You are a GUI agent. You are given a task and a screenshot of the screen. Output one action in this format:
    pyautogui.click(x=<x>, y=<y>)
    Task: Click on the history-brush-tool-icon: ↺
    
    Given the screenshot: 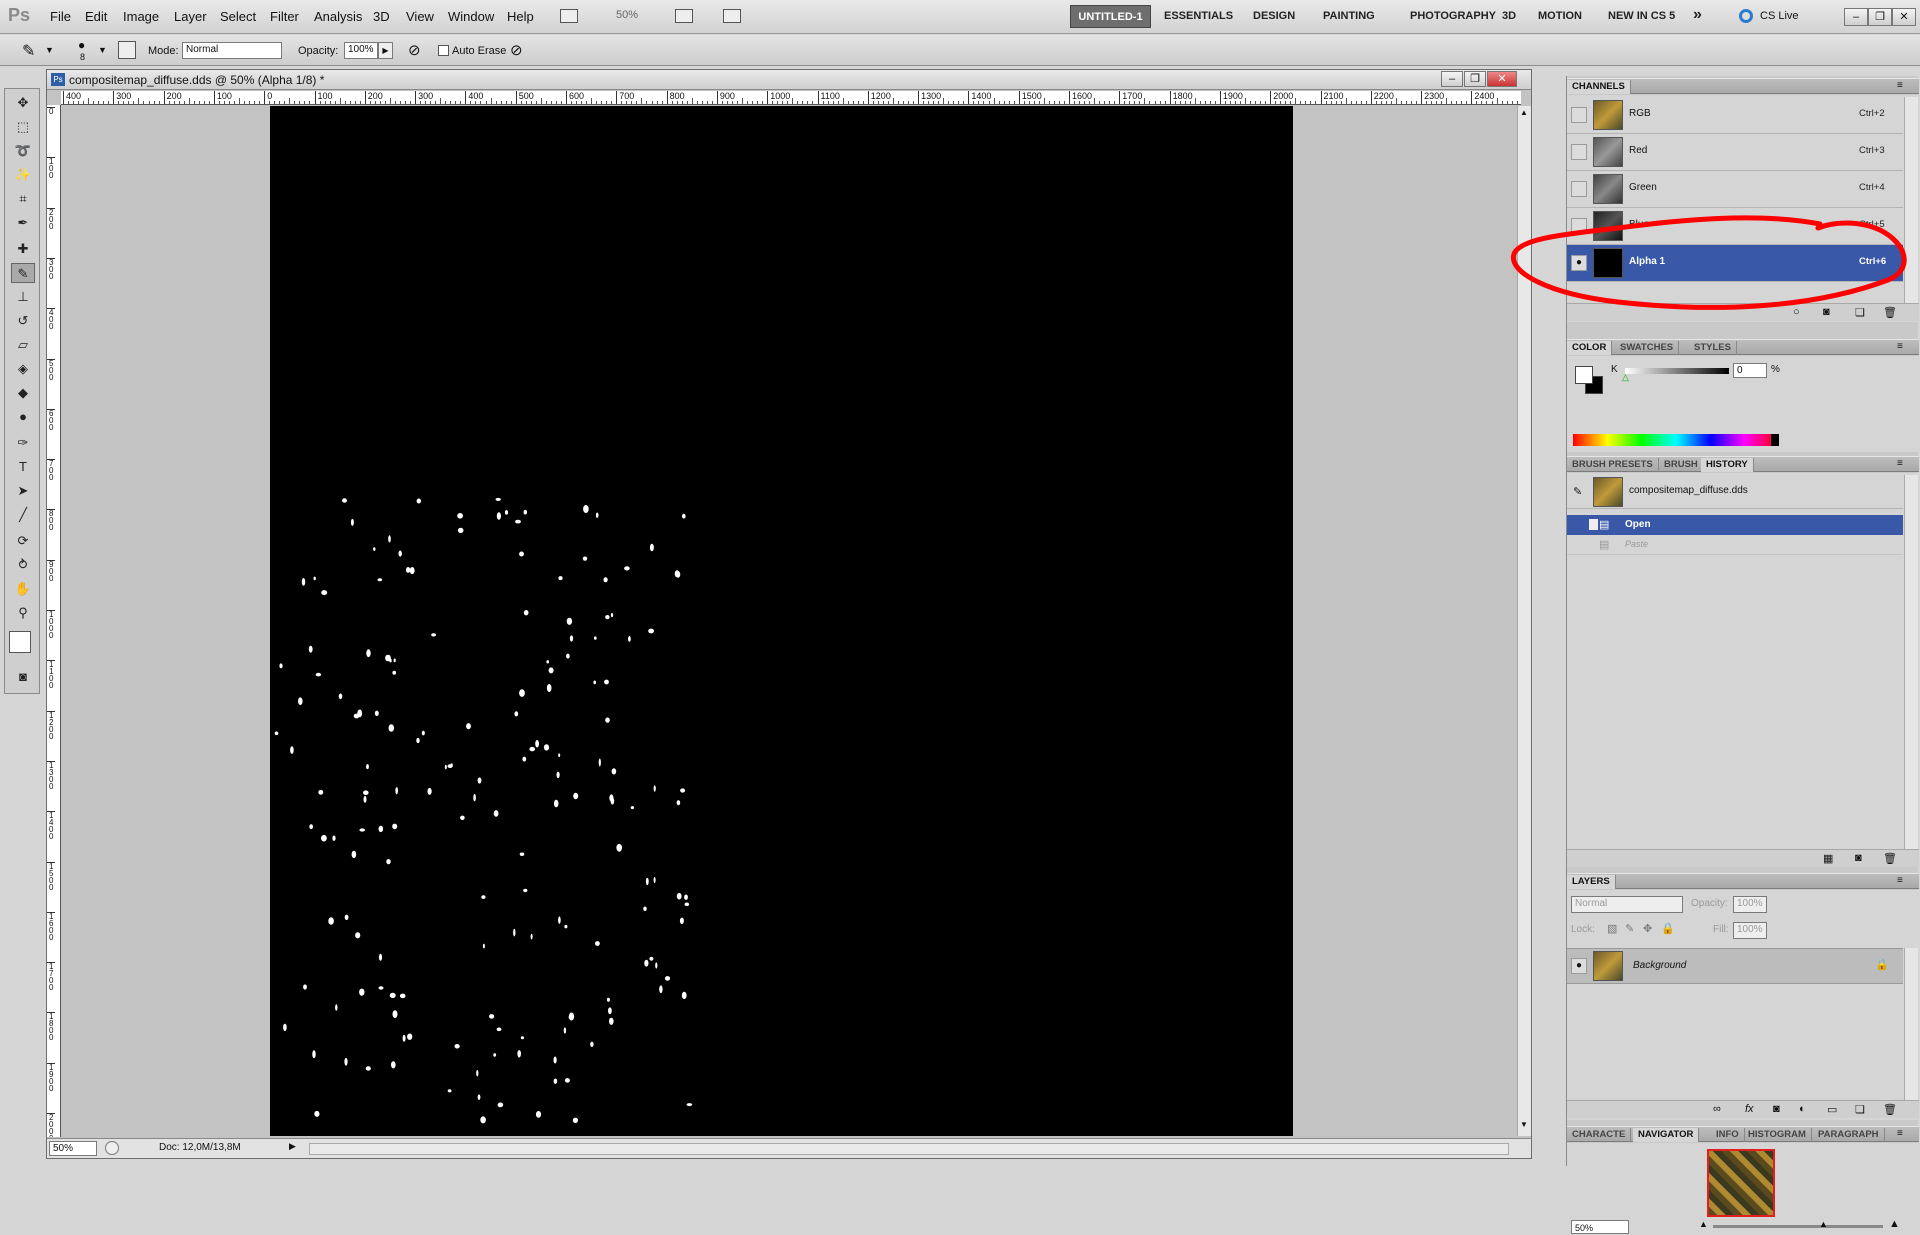 What is the action you would take?
    pyautogui.click(x=23, y=321)
    